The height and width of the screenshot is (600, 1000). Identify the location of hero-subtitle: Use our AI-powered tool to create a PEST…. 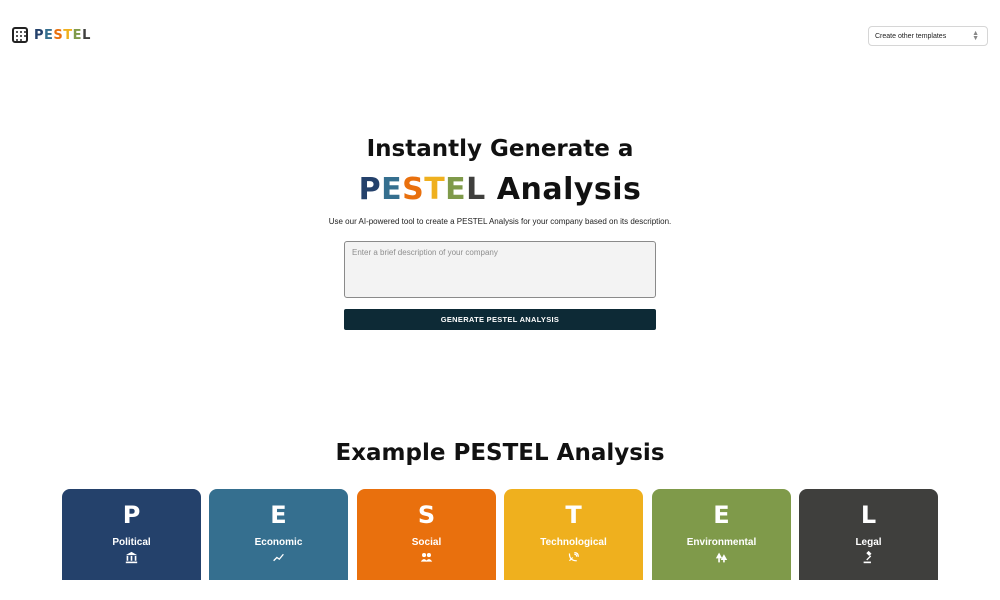
(500, 221).